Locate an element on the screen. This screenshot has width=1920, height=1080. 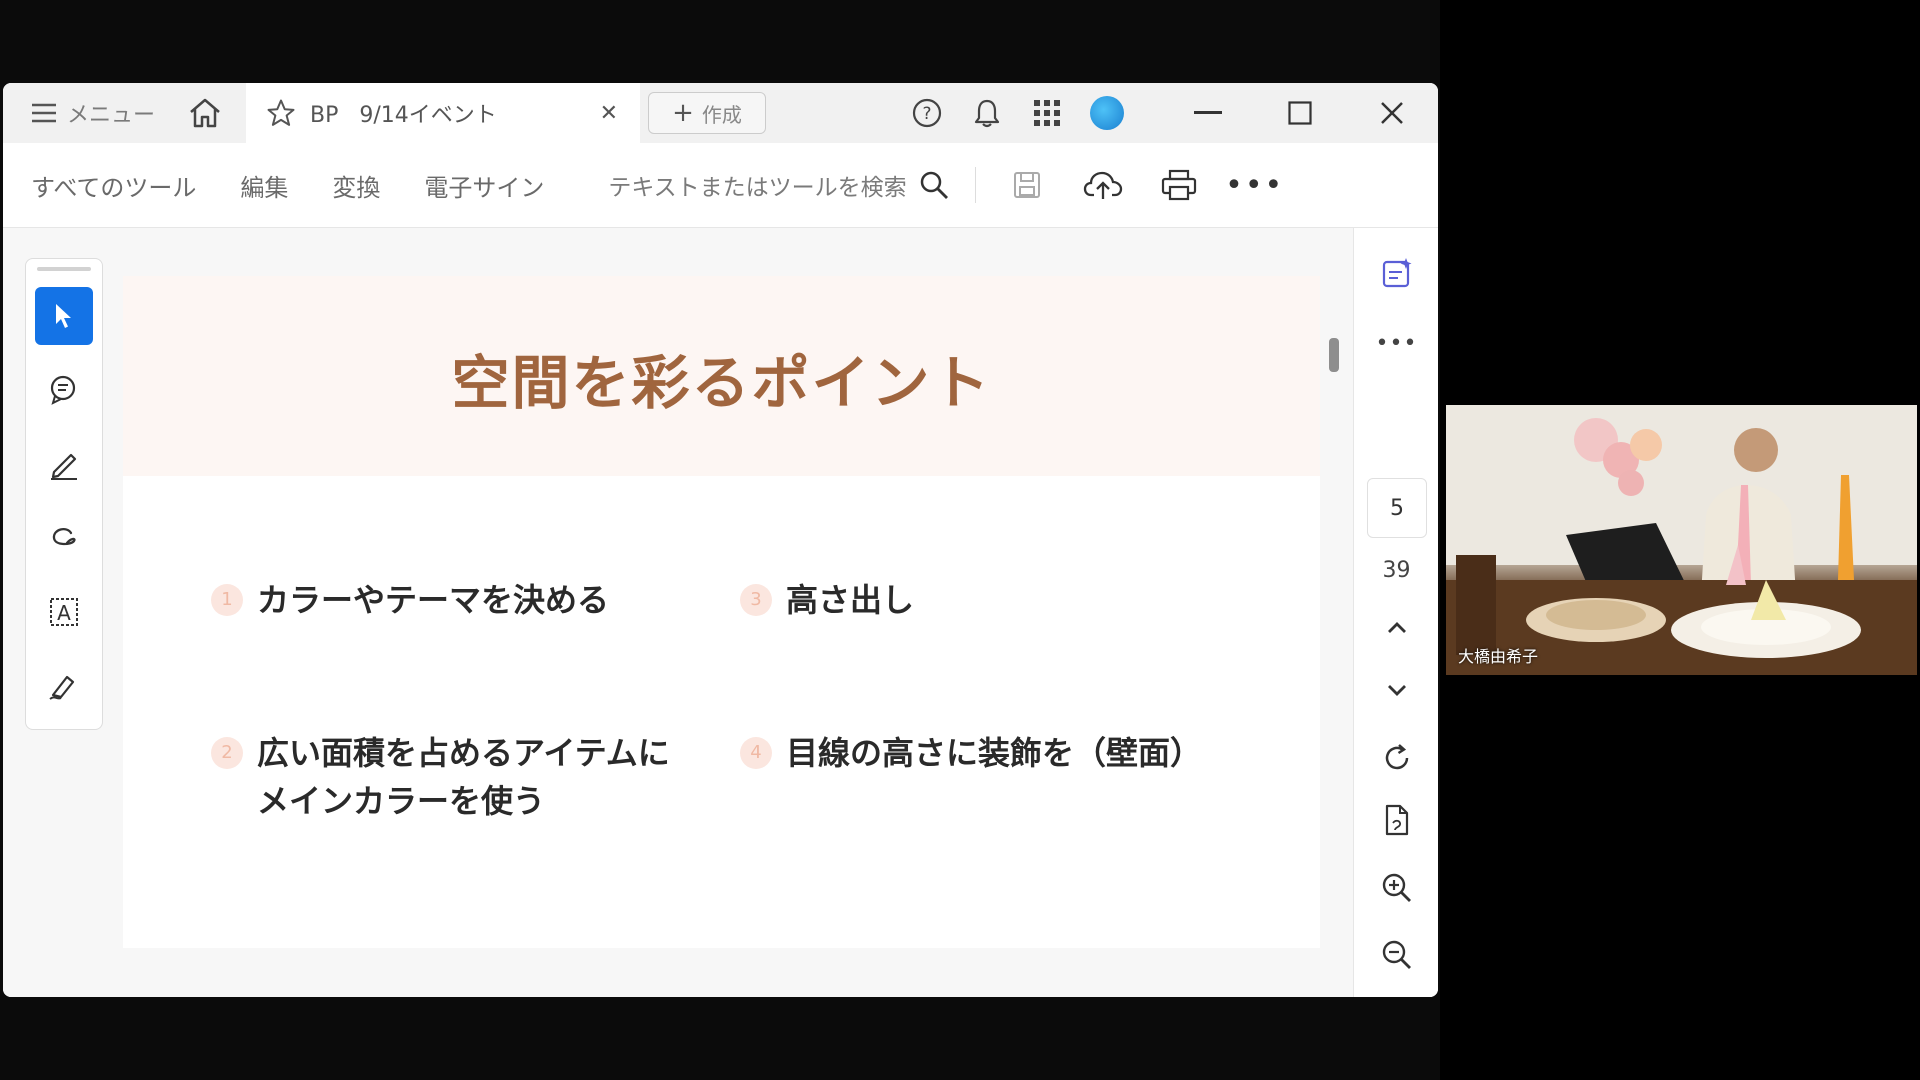
main-toolbar: すべてのツール 編集 変換 電子サイン テキストまたはツールを検索 ••• is located at coordinates (720, 185).